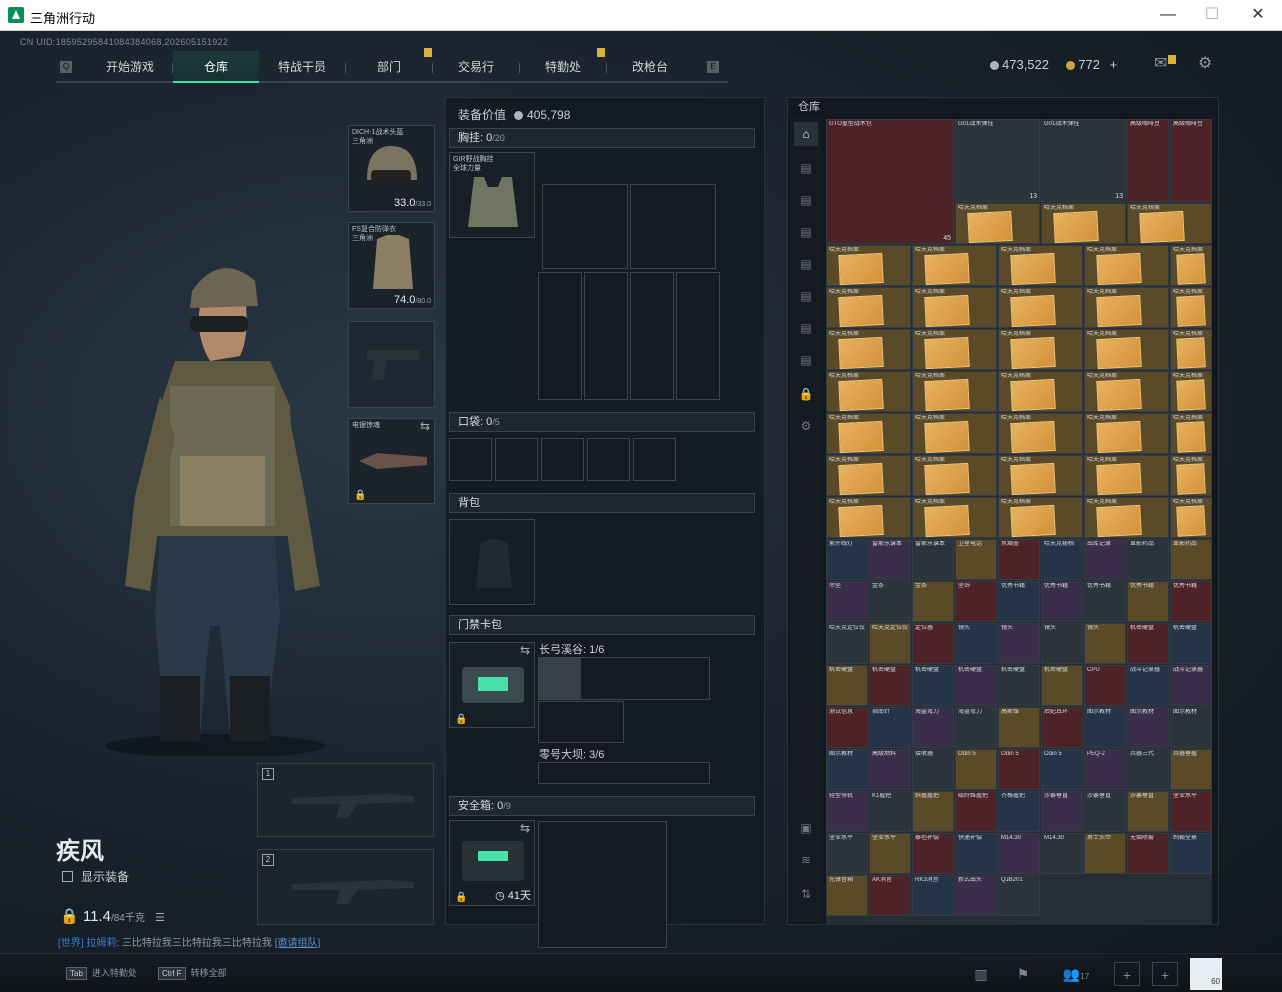  I want to click on tab-gunsmith: 改枪台, so click(650, 67).